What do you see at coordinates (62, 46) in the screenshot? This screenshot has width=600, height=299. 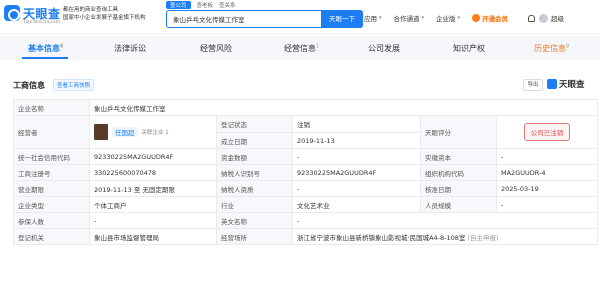 I see `tab-count: 6` at bounding box center [62, 46].